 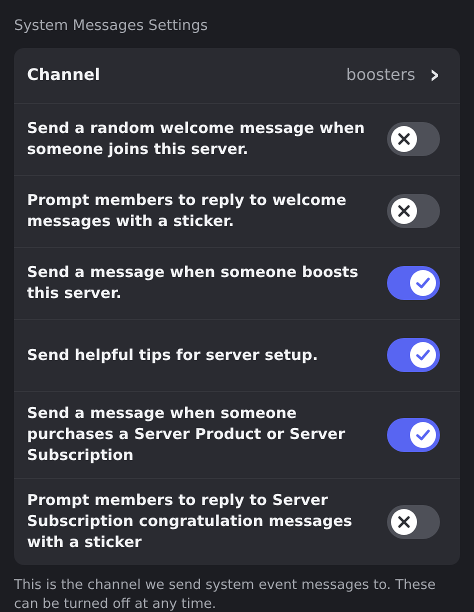 What do you see at coordinates (434, 75) in the screenshot?
I see `chevron-icon: ›` at bounding box center [434, 75].